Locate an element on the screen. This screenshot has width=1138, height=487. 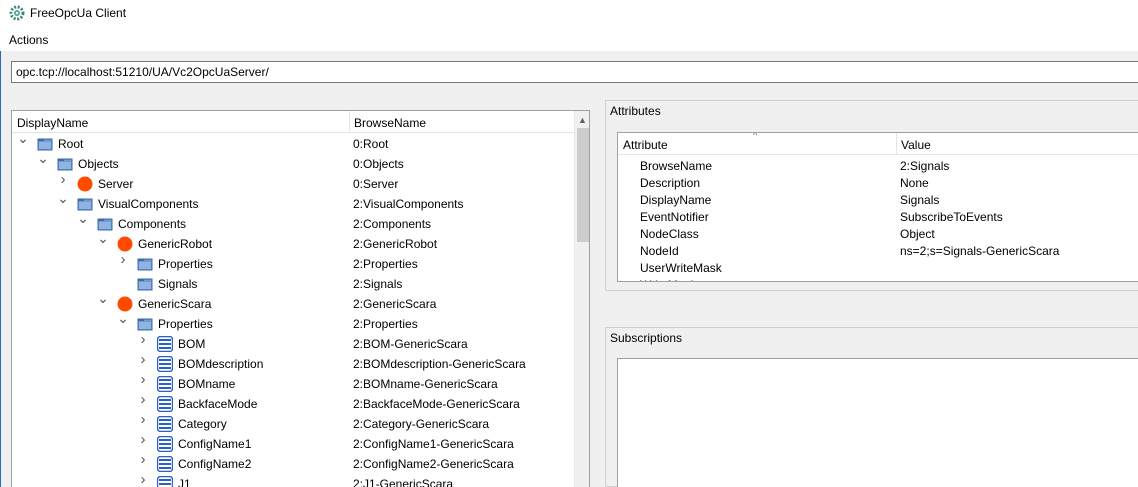
tree-node-name: BackfaceMode is located at coordinates (217, 404).